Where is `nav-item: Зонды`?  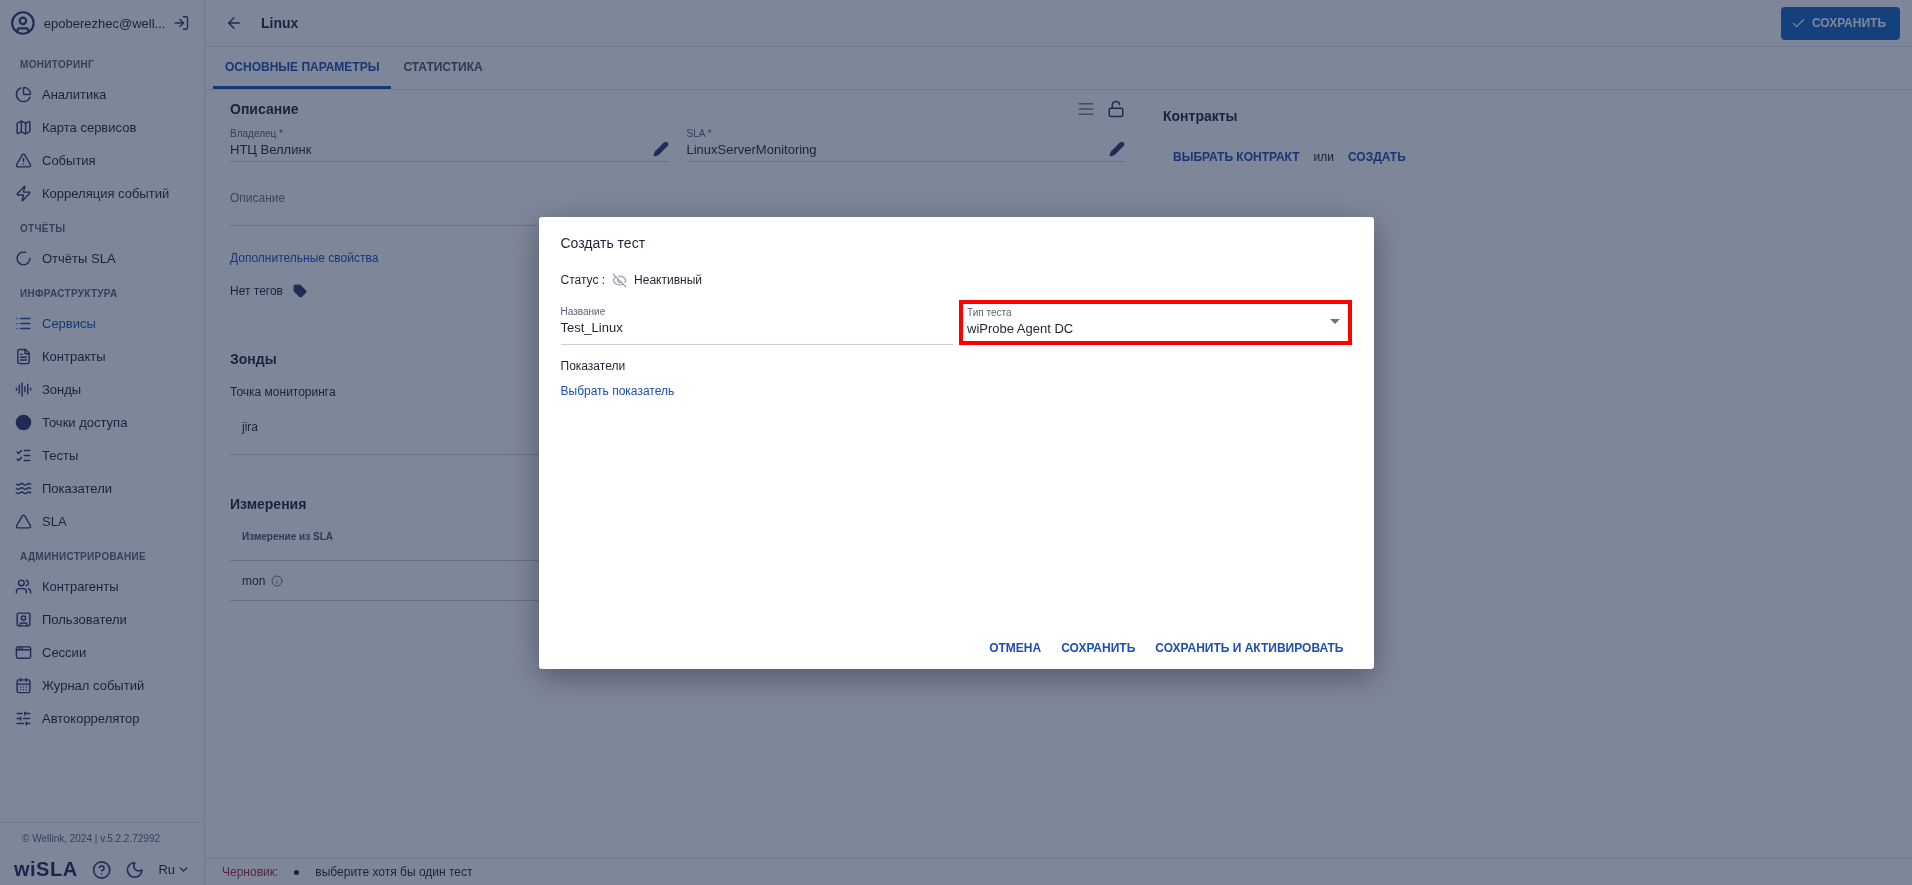
nav-item: Зонды is located at coordinates (102, 389).